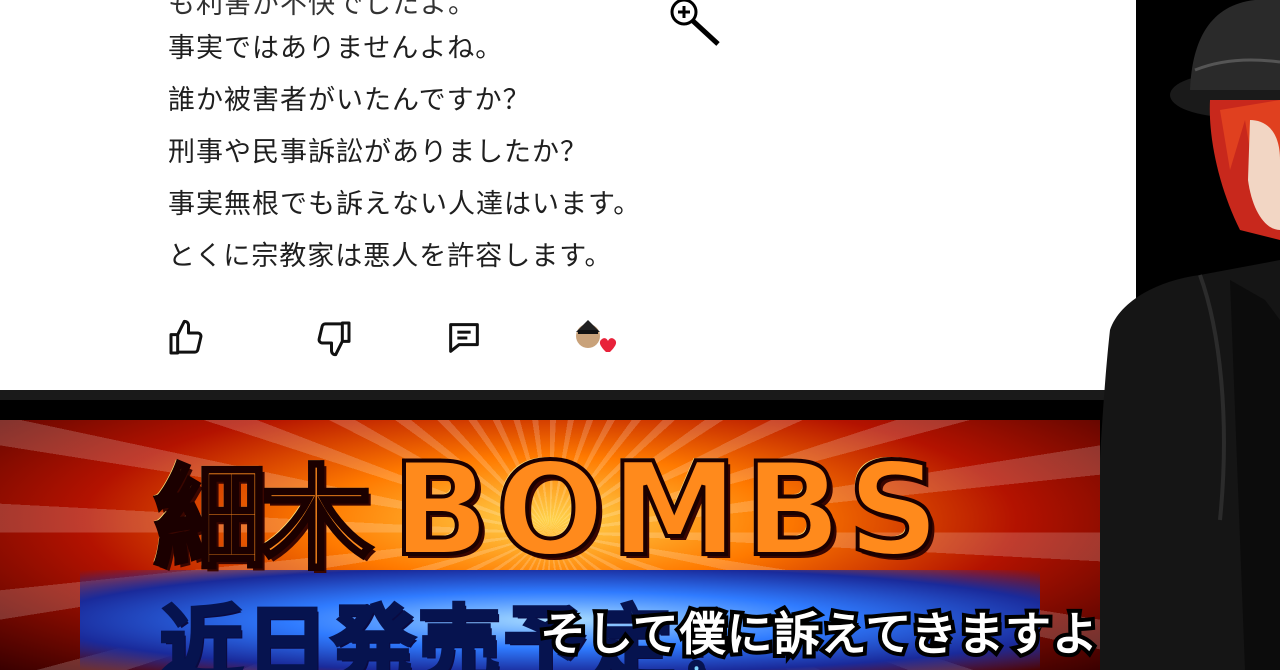 The image size is (1280, 670). I want to click on divider, so click(568, 395).